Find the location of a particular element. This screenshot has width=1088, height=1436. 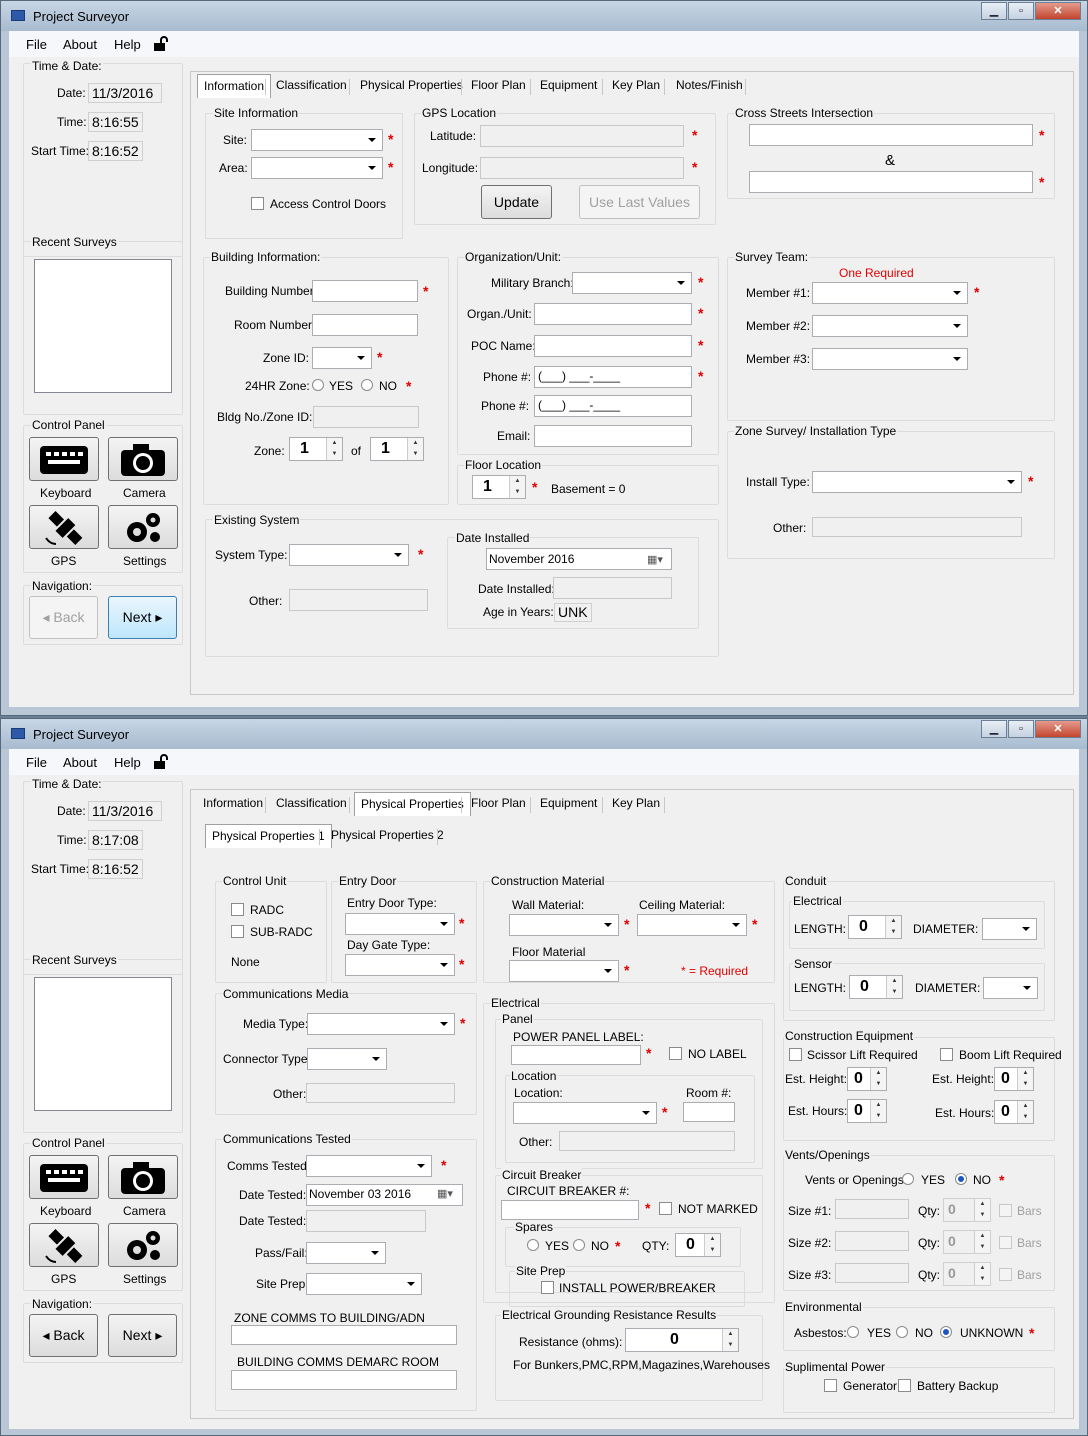

system-other-field is located at coordinates (358, 600).